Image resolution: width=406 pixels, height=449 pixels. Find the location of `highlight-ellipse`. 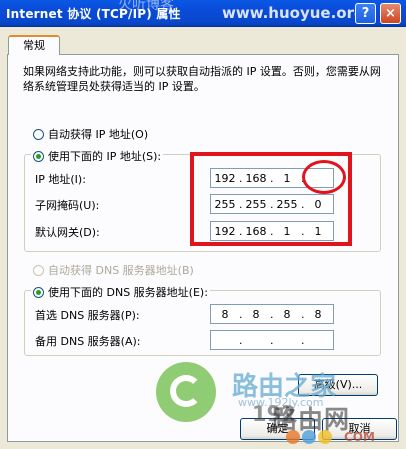

highlight-ellipse is located at coordinates (324, 177).